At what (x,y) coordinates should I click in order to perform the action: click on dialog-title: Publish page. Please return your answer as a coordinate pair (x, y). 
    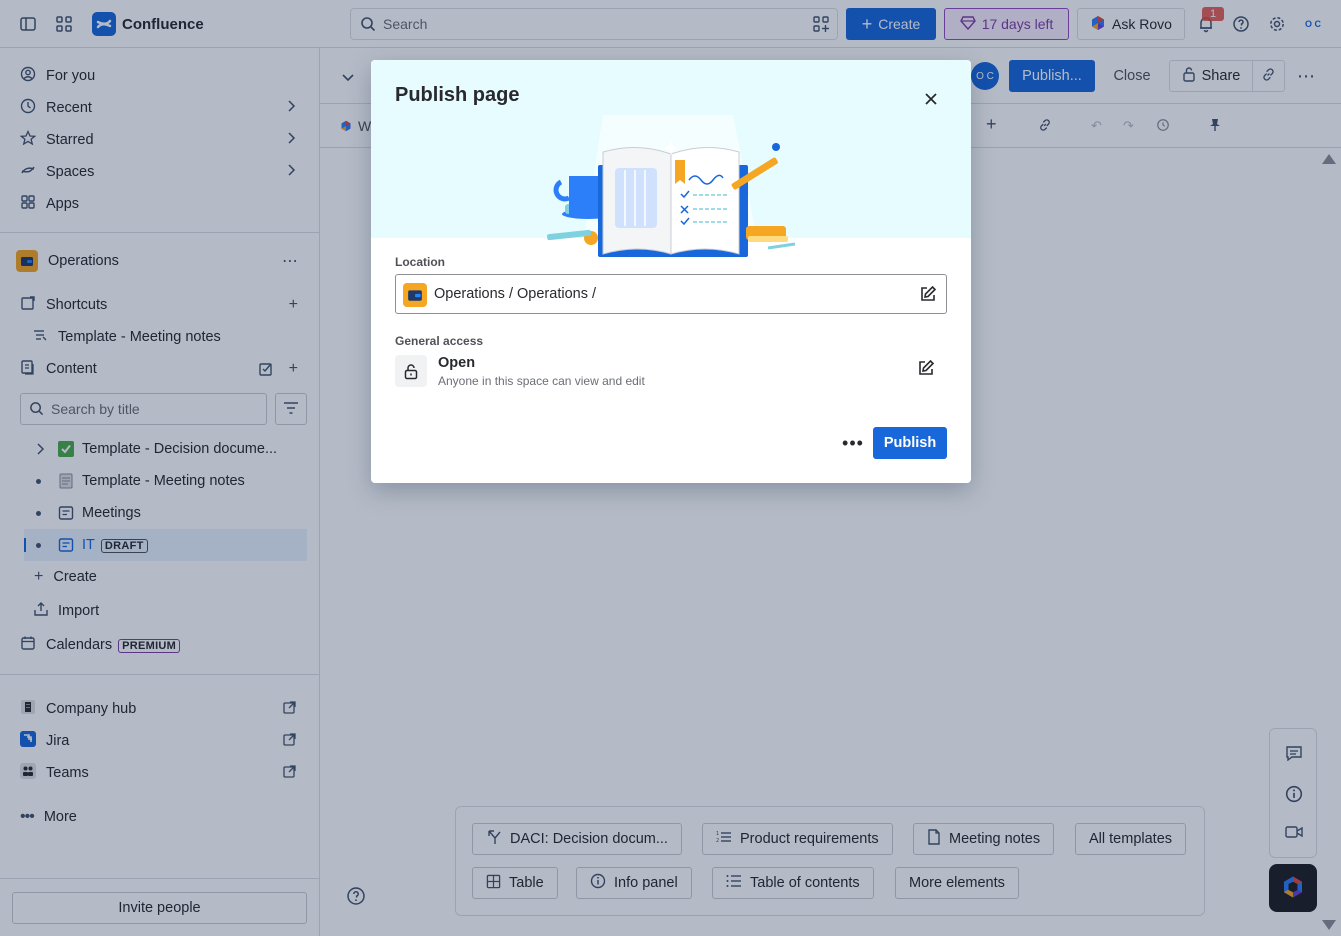
    Looking at the image, I should click on (457, 95).